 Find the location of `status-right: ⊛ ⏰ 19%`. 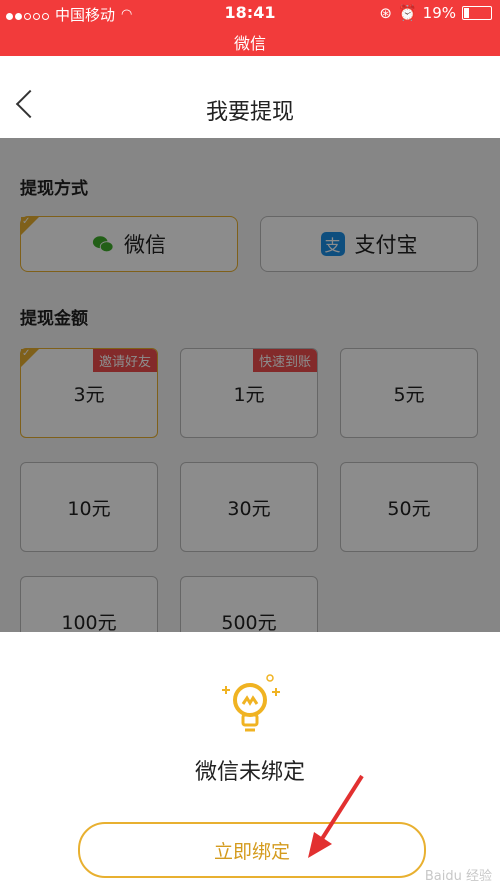

status-right: ⊛ ⏰ 19% is located at coordinates (435, 13).